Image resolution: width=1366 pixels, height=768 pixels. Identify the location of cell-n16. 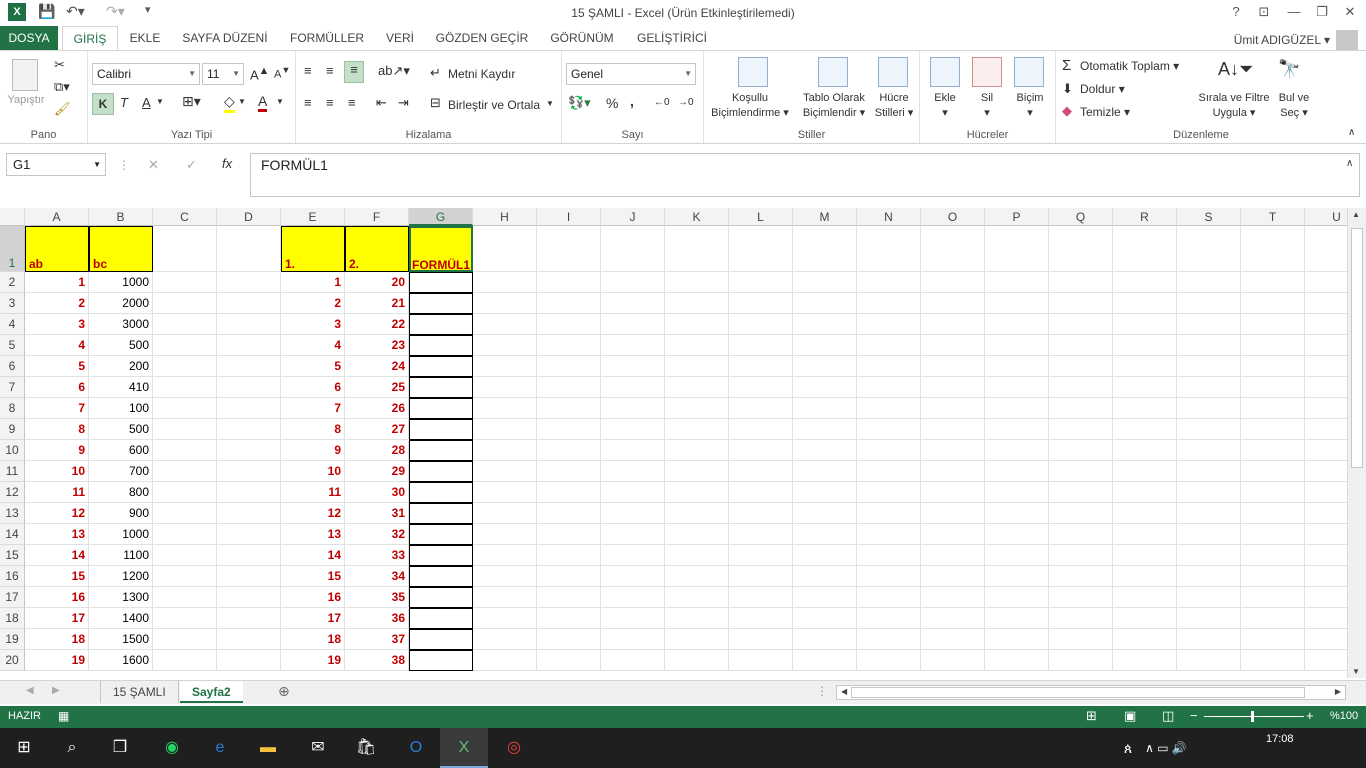
(889, 576).